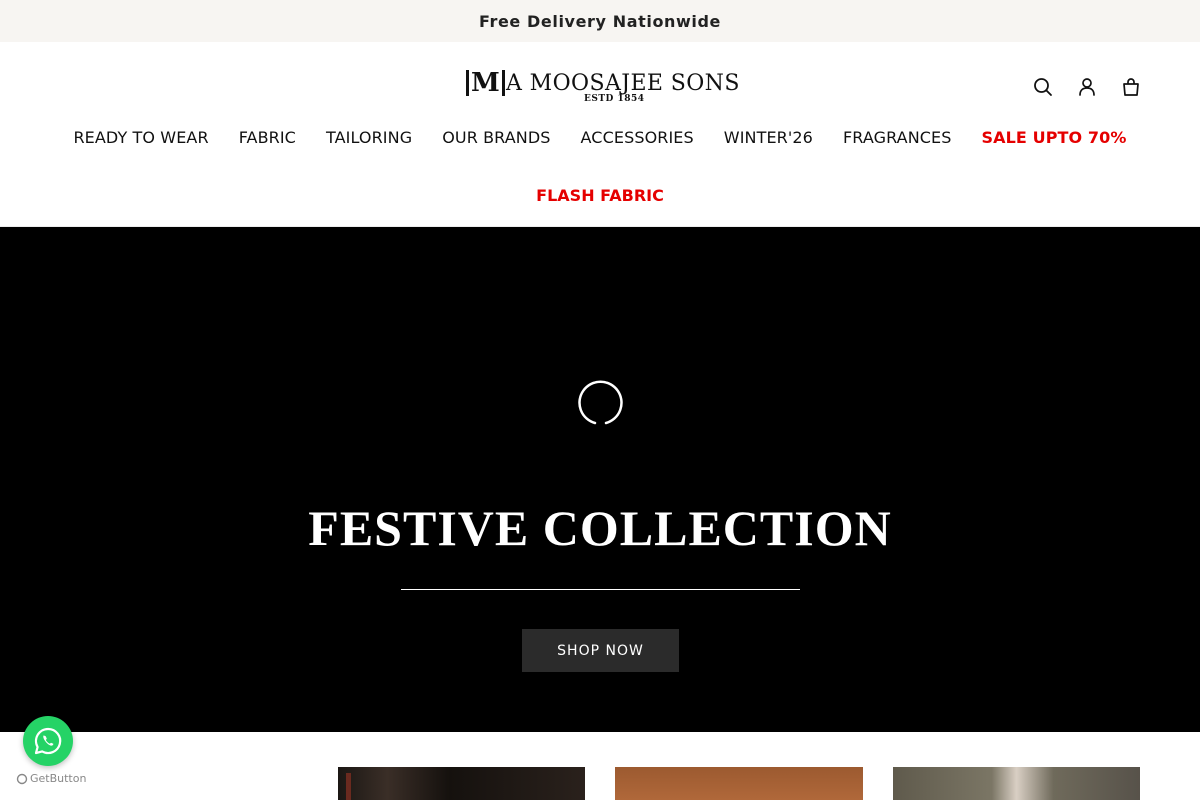 The image size is (1200, 800). Describe the element at coordinates (897, 137) in the screenshot. I see `nav-item-fragrances: FRAGRANCES` at that location.